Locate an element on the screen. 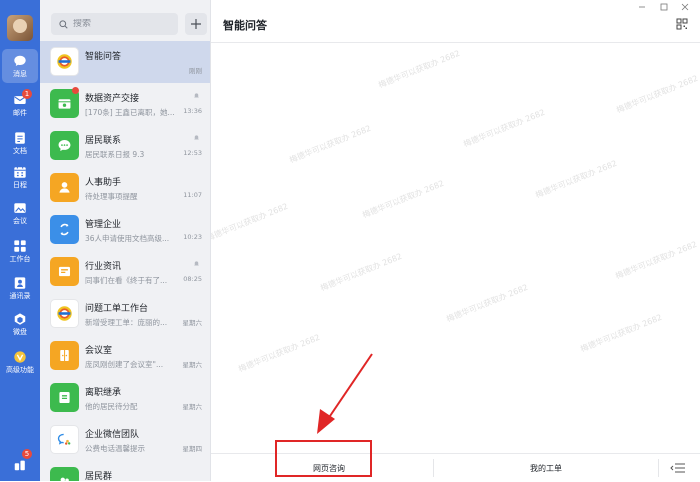  chat-item-wecom-team: 企业微信团队 公费电话温馨提示 星期四 is located at coordinates (125, 440).